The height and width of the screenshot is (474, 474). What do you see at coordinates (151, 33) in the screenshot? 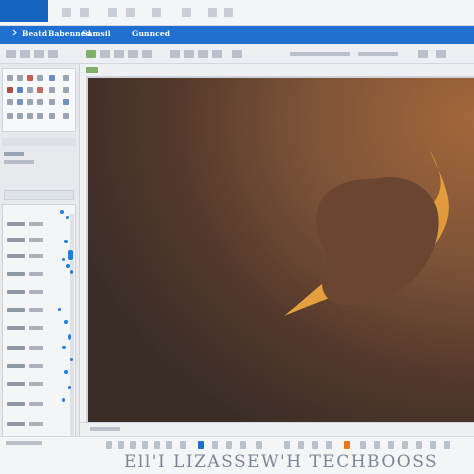
I see `menu-item-gunnced: Gunnced` at bounding box center [151, 33].